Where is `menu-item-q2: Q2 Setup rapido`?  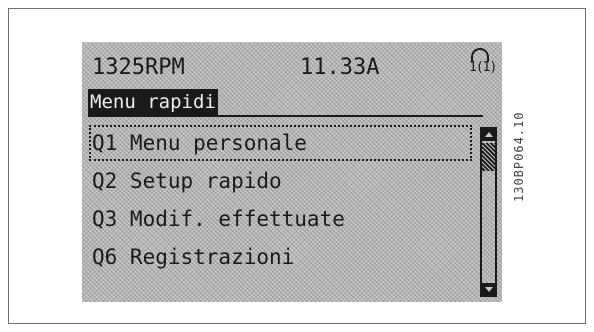
menu-item-q2: Q2 Setup rapido is located at coordinates (280, 181).